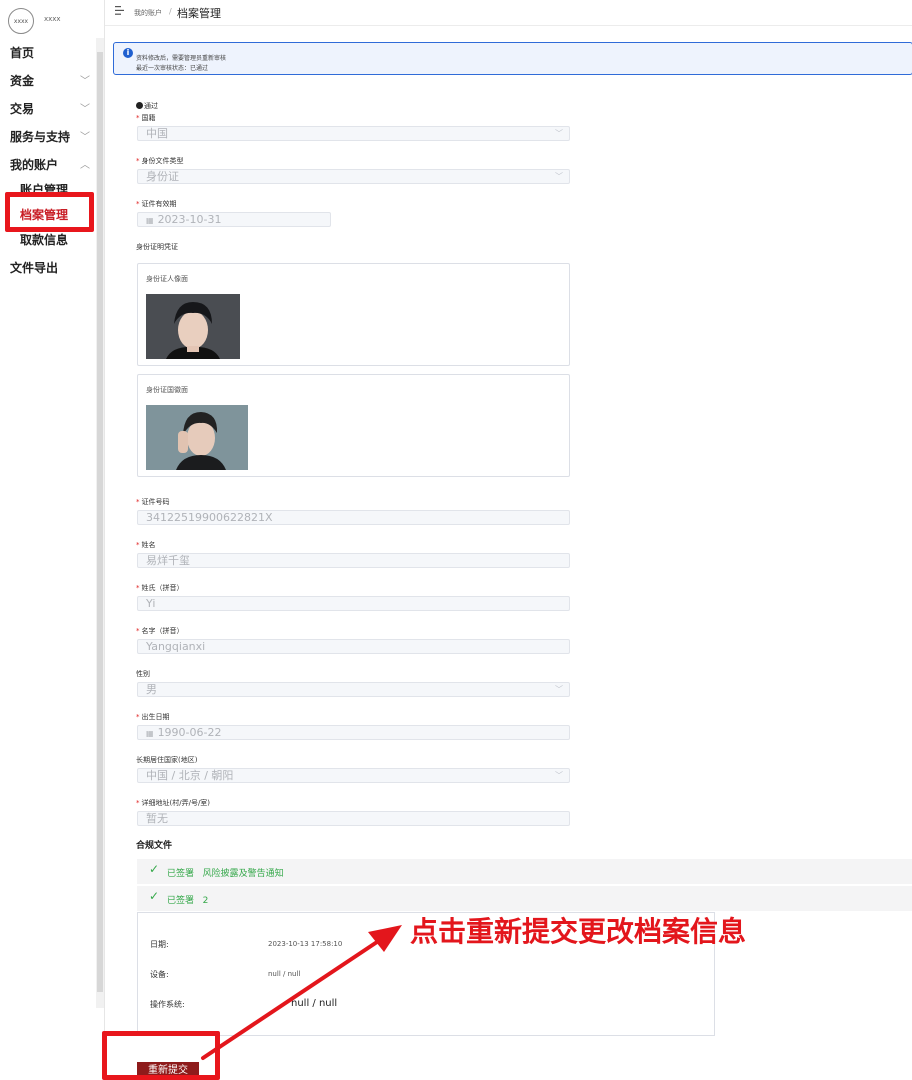 This screenshot has height=1080, width=912. Describe the element at coordinates (155, 502) in the screenshot. I see `label-text: 证件号码` at that location.